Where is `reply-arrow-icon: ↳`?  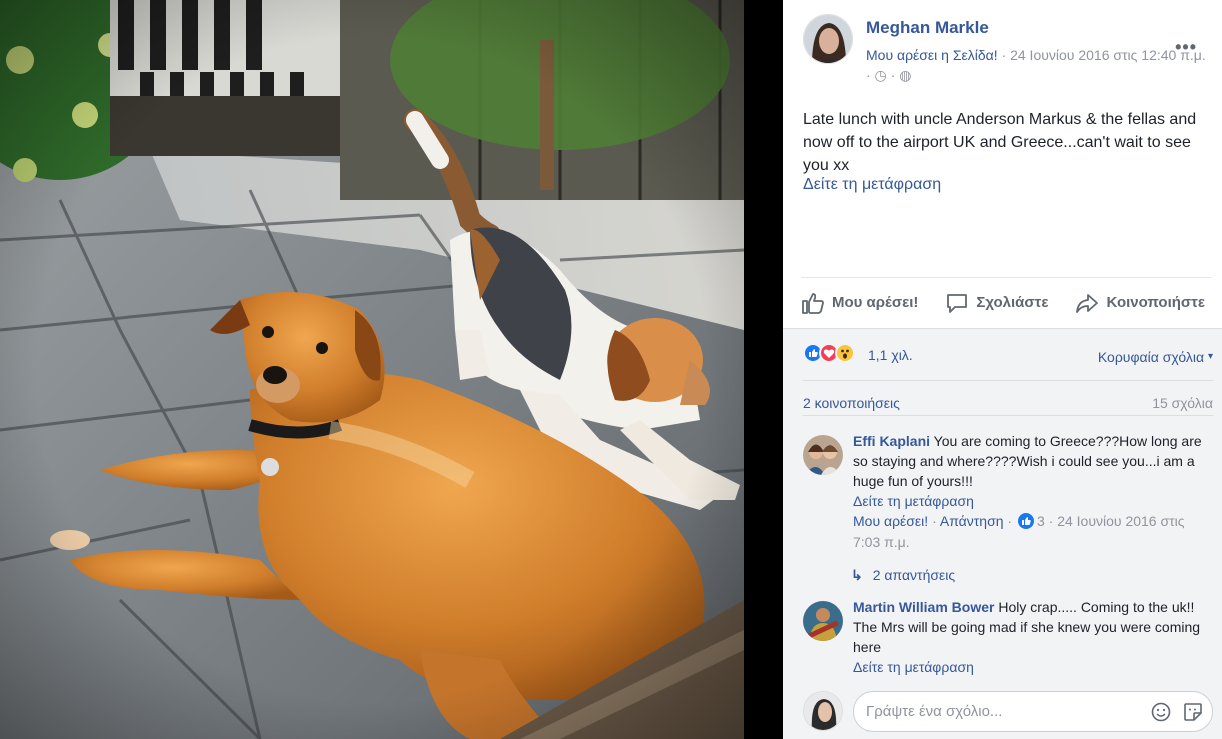
reply-arrow-icon: ↳ is located at coordinates (857, 575).